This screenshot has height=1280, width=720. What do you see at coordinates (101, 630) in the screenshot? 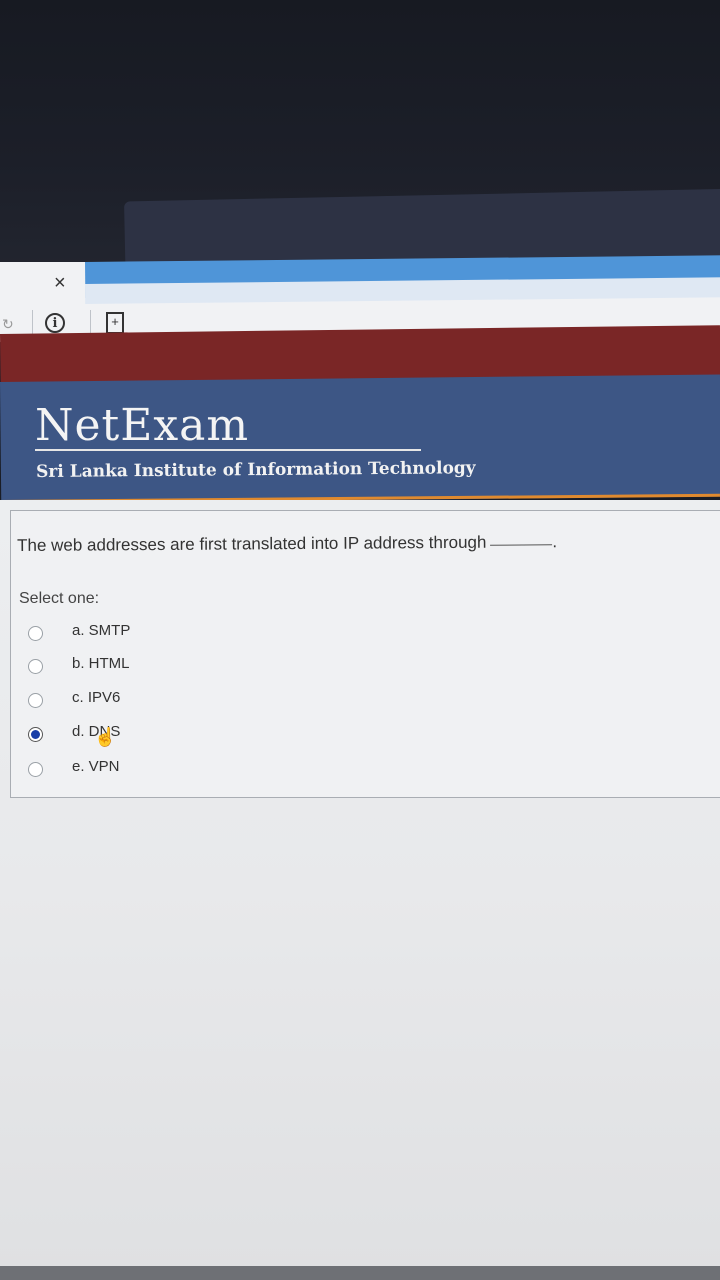
I see `option-a-label: a. SMTP` at bounding box center [101, 630].